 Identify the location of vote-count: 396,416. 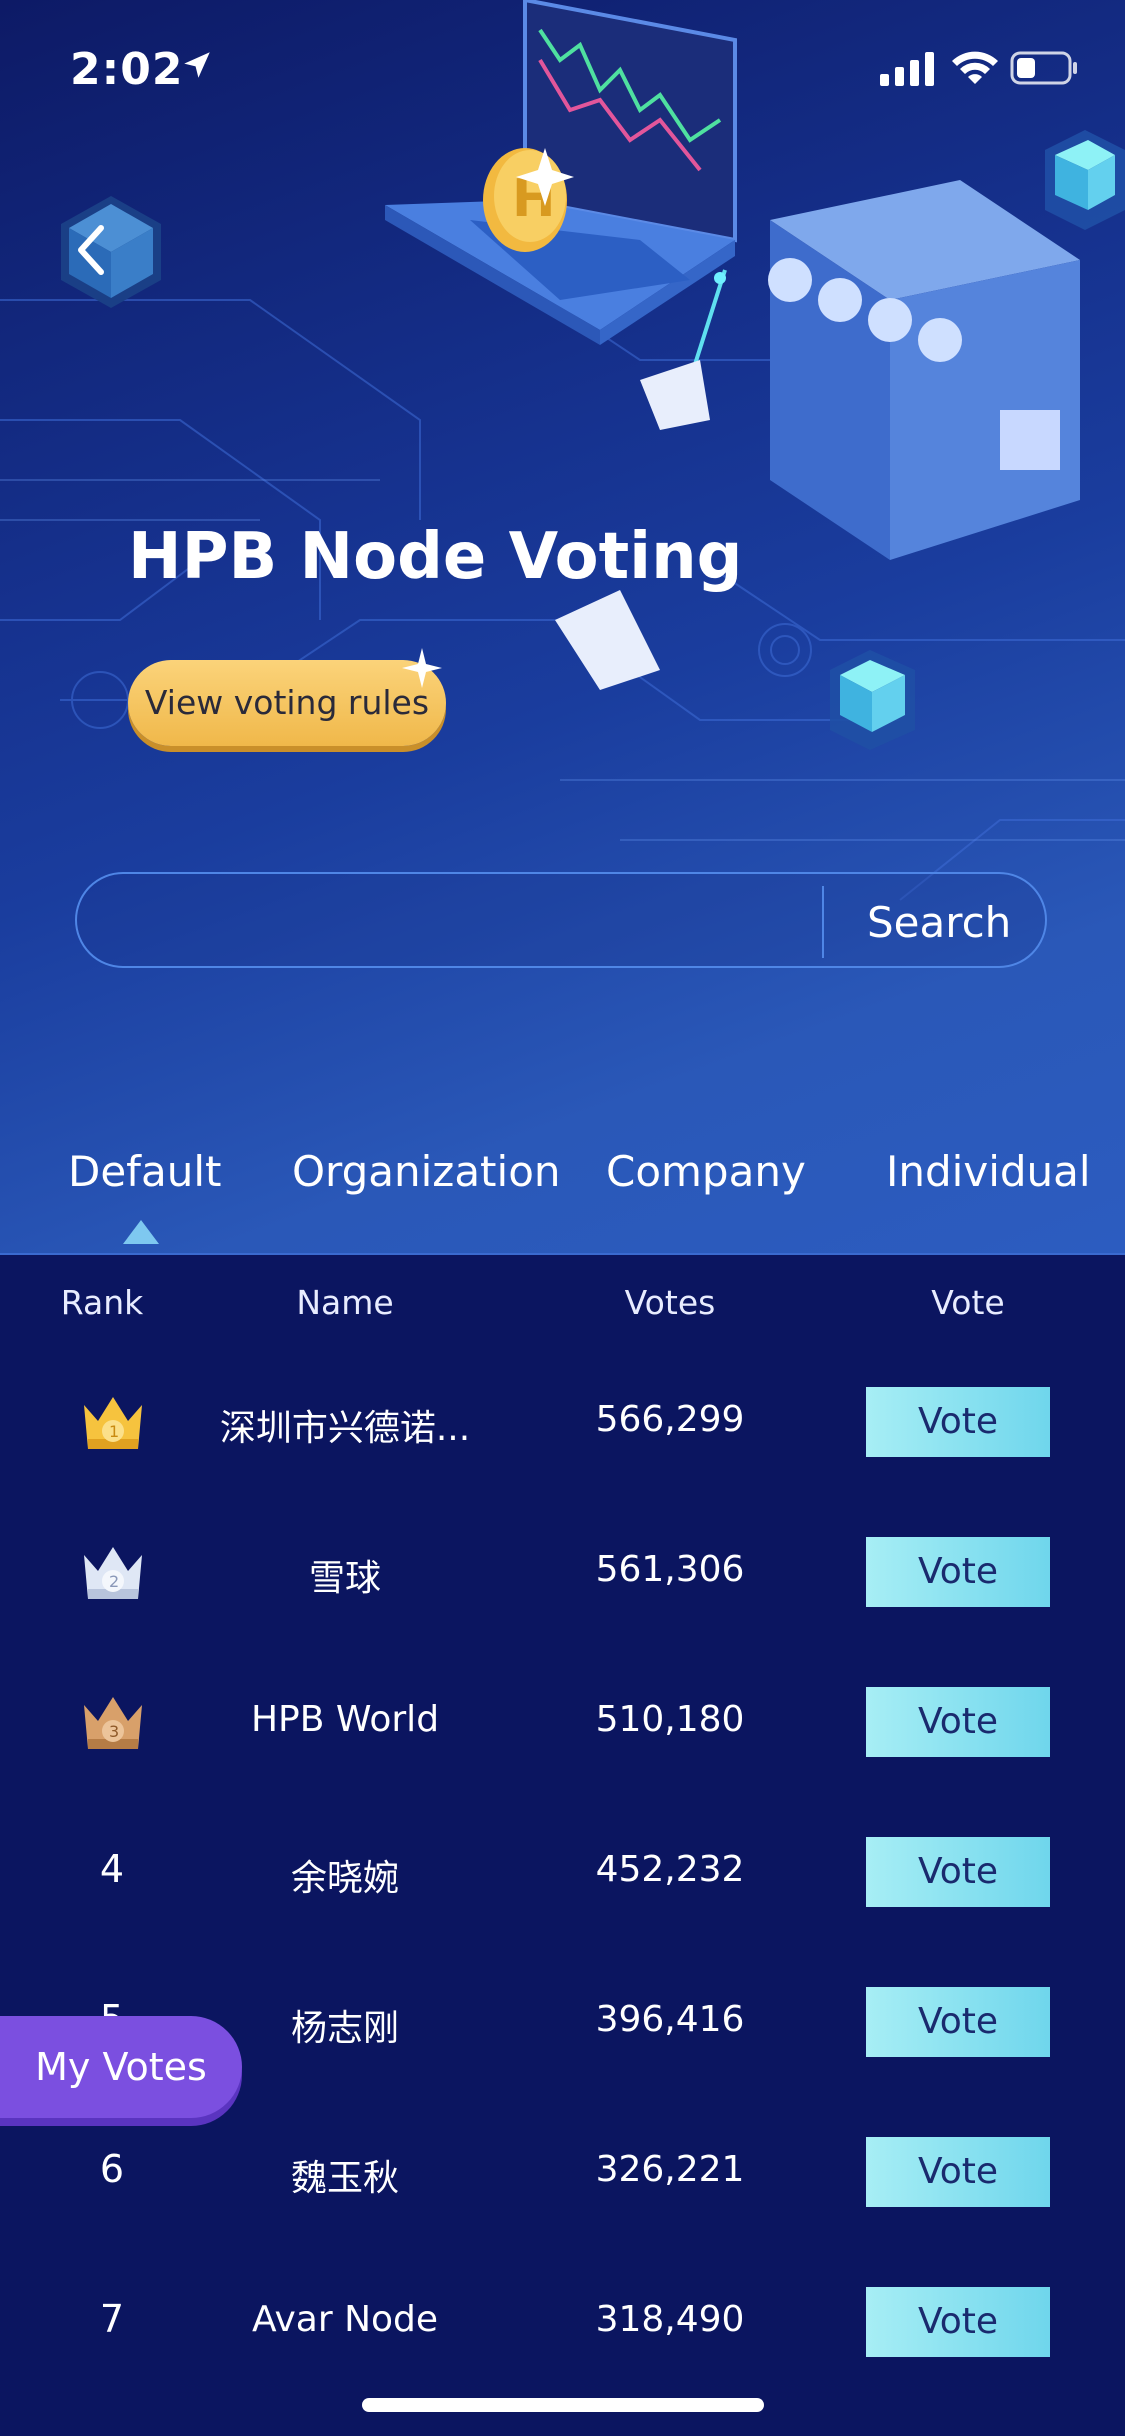
(670, 2019).